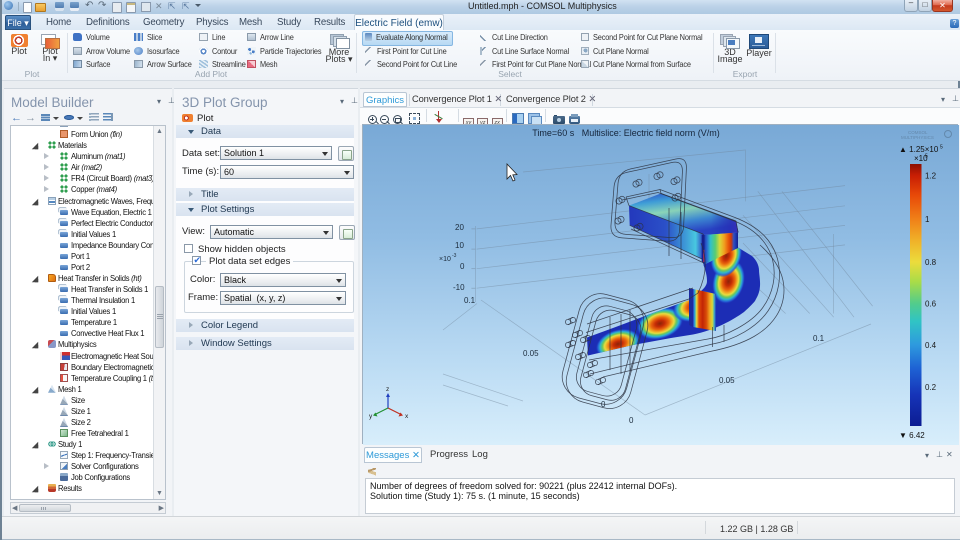 The image size is (960, 540). I want to click on svg-text: MULTIPHYSICS, so click(917, 137).